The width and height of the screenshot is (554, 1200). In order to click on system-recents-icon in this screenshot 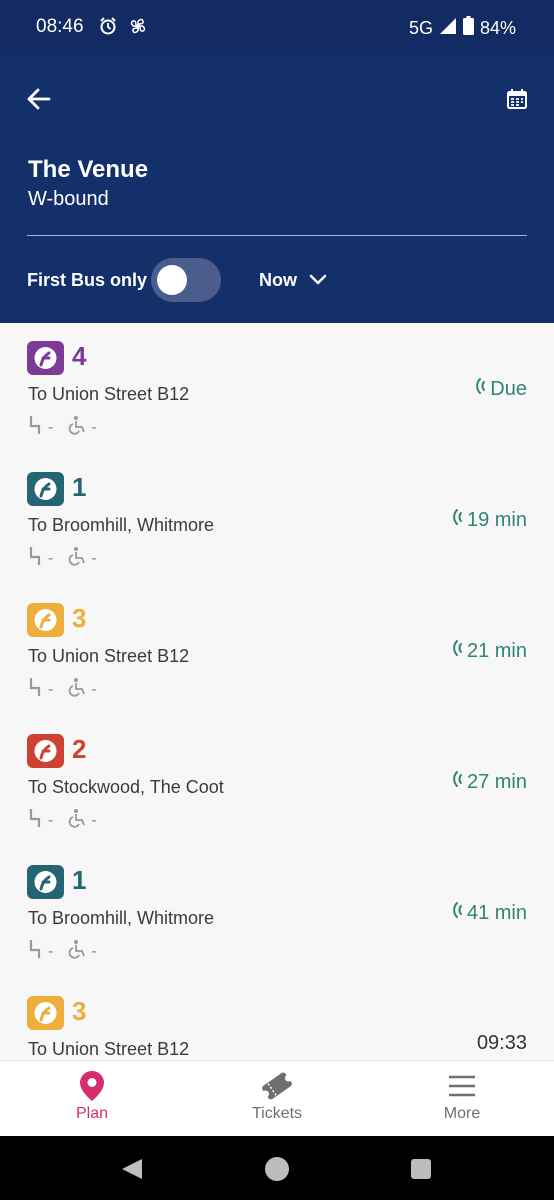, I will do `click(421, 1171)`.